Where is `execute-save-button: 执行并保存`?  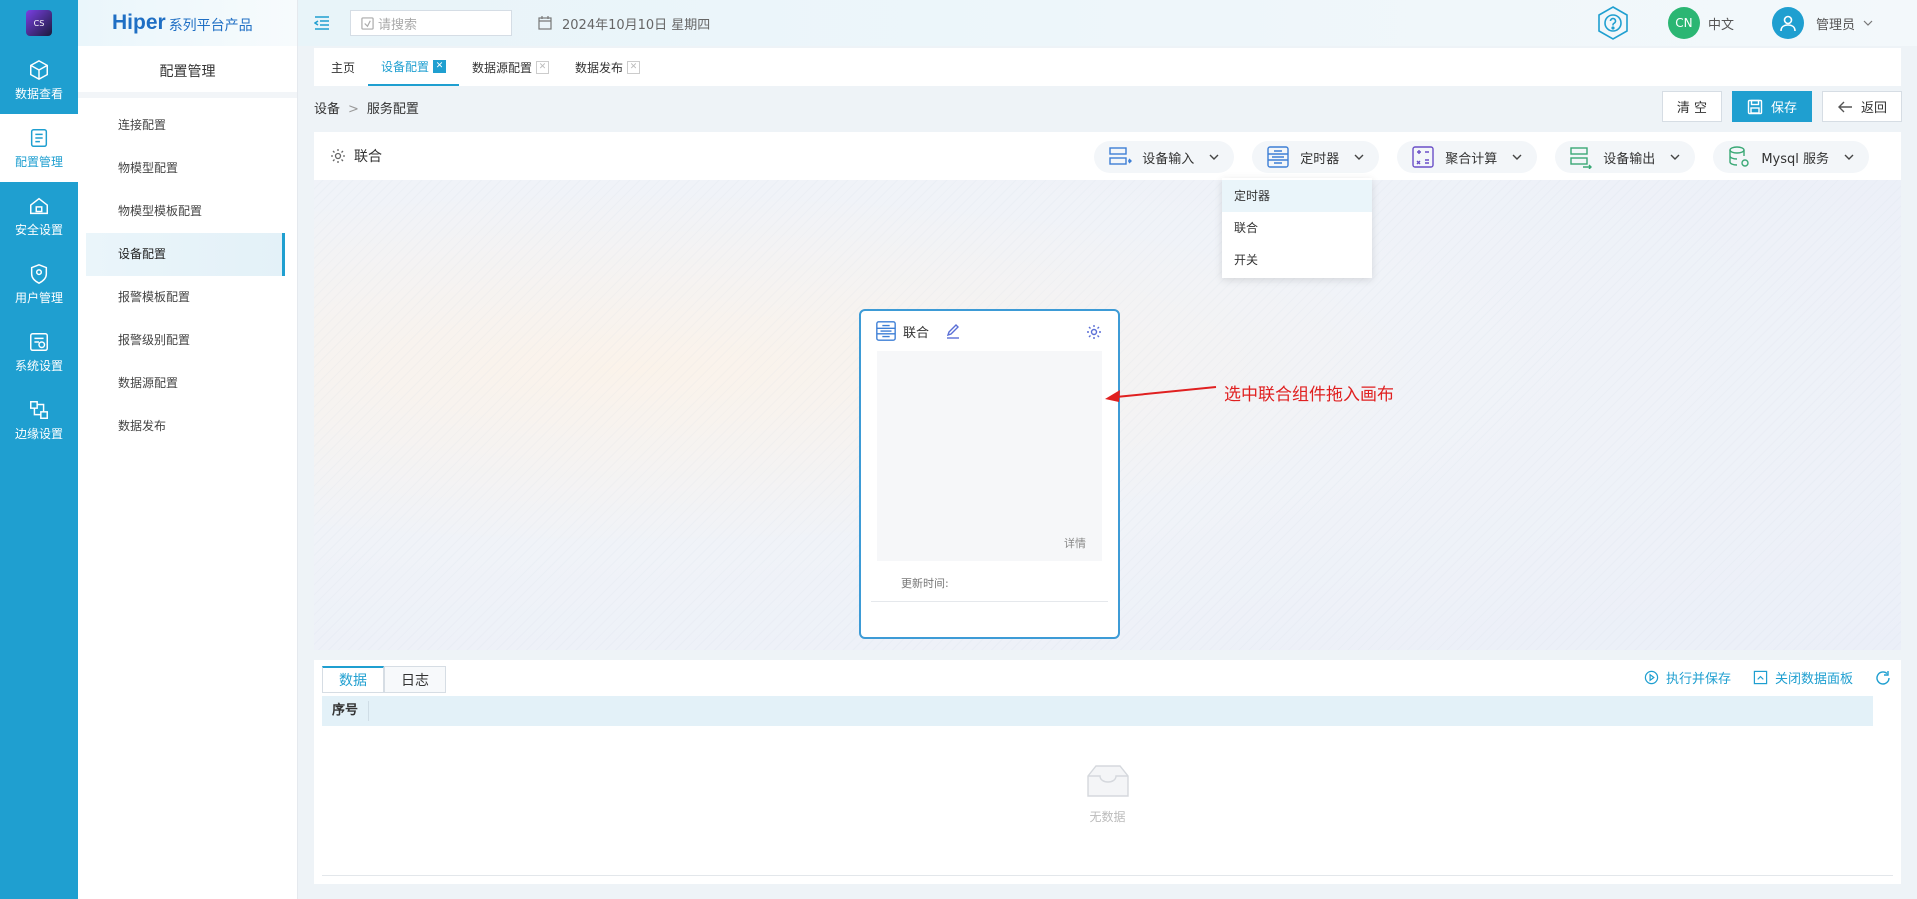
execute-save-button: 执行并保存 is located at coordinates (1687, 677).